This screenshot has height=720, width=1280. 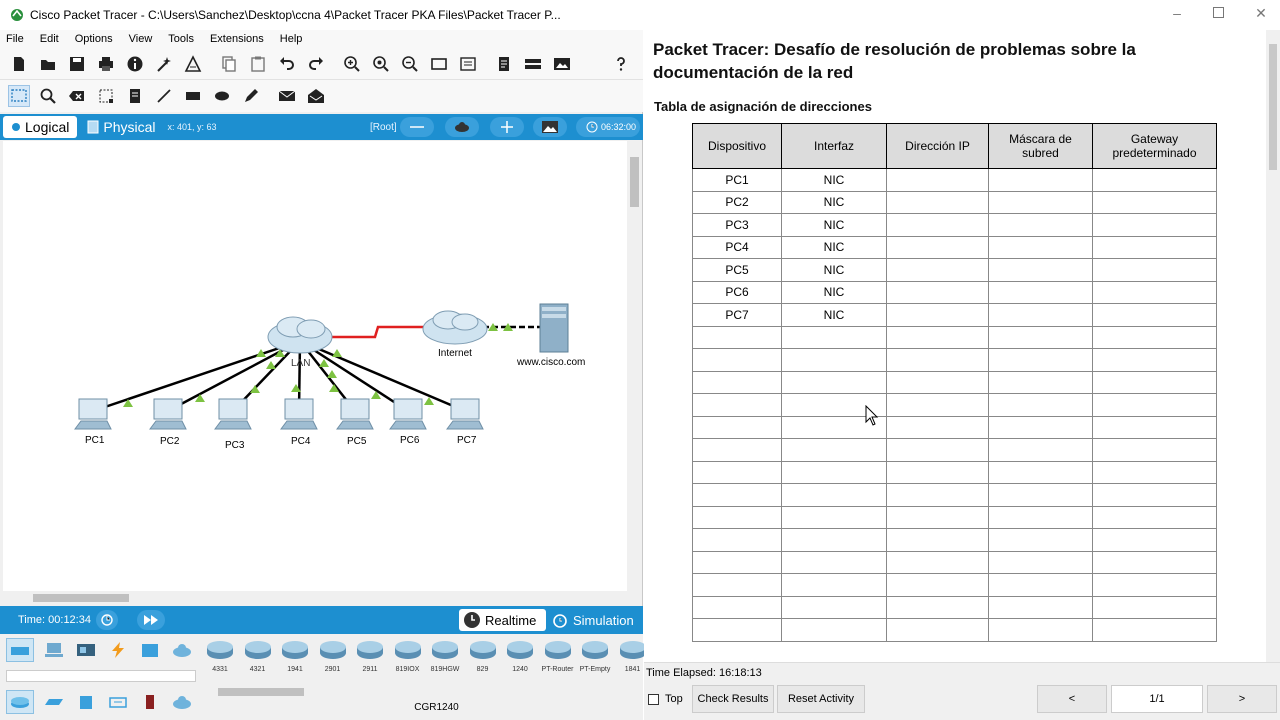 What do you see at coordinates (101, 676) in the screenshot?
I see `device-search-field` at bounding box center [101, 676].